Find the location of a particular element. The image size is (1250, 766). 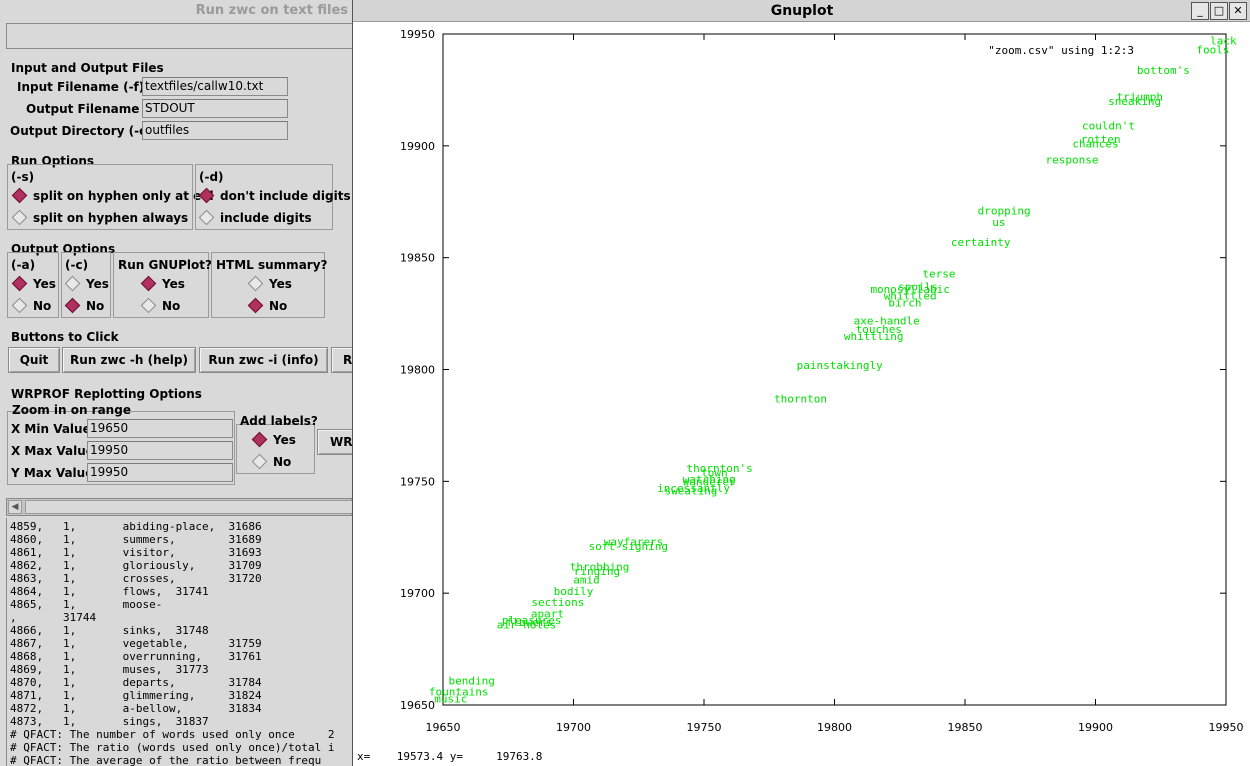

info-button: Run zwc -i (info) is located at coordinates (263, 360).